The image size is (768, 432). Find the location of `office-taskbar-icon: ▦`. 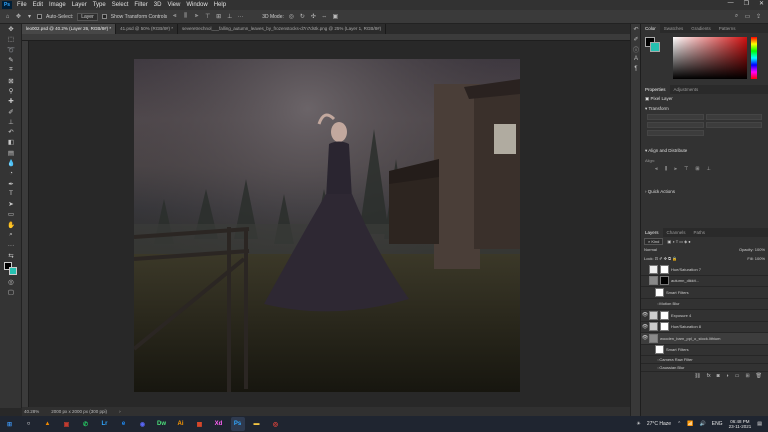

office-taskbar-icon: ▦ is located at coordinates (200, 424).